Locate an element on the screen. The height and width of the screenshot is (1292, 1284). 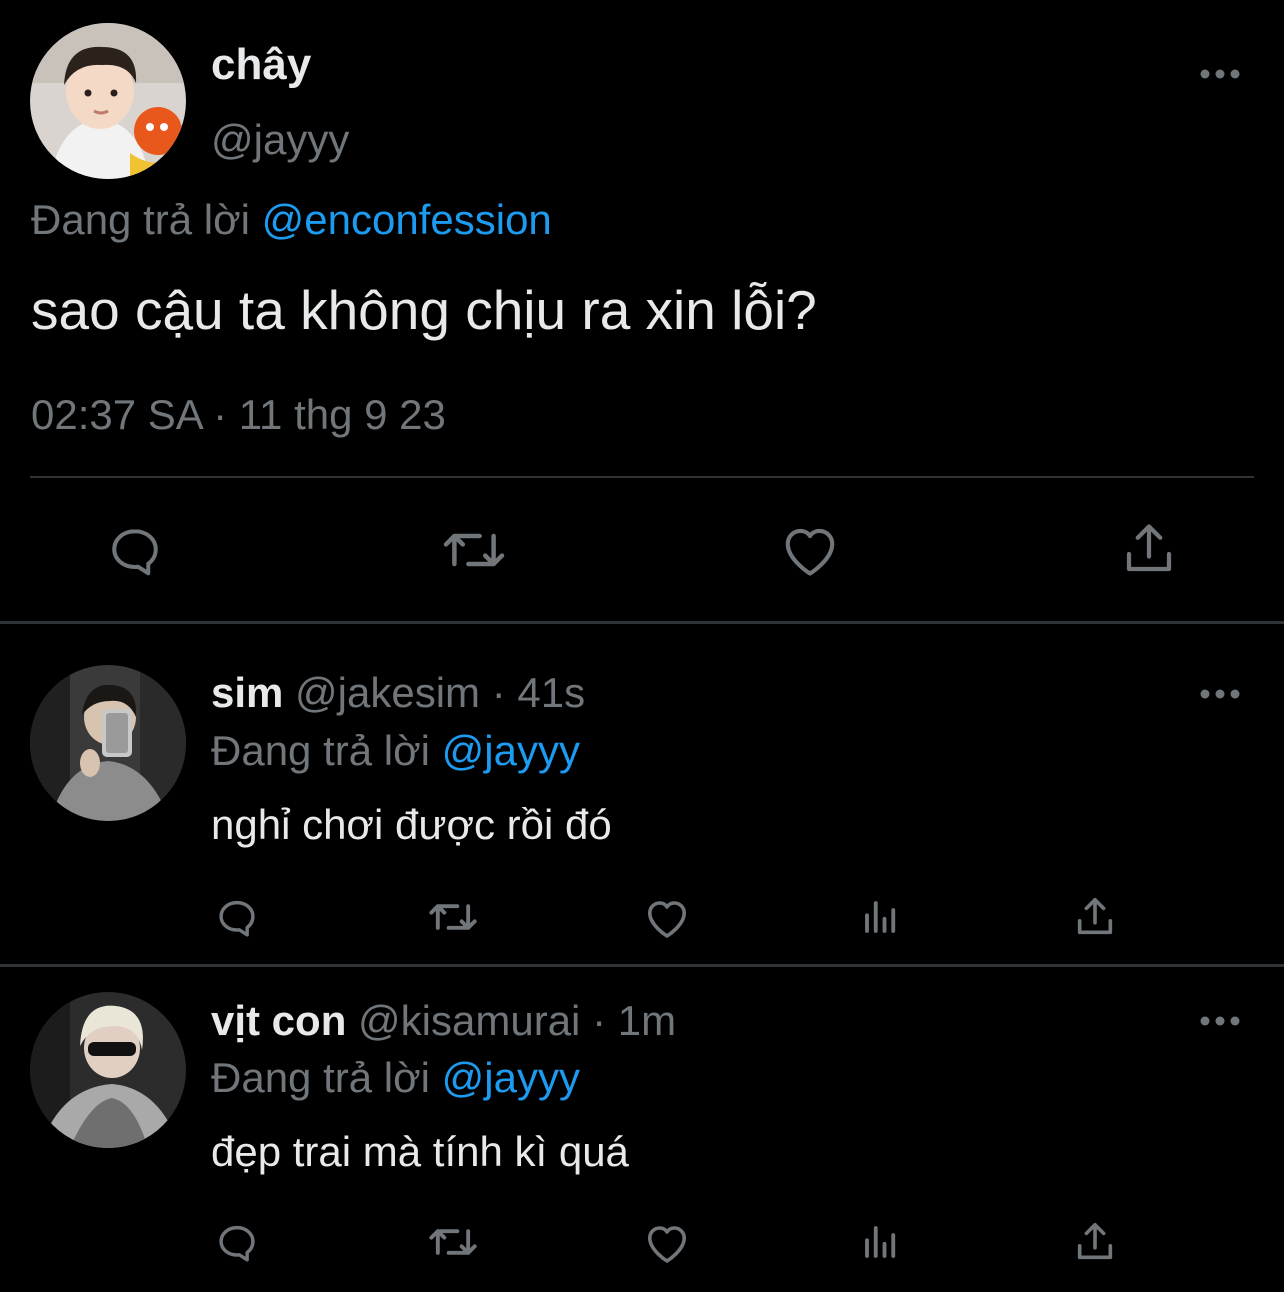
tweet-text: sao cậu ta không chịu ra xin lỗi? is located at coordinates (424, 310).